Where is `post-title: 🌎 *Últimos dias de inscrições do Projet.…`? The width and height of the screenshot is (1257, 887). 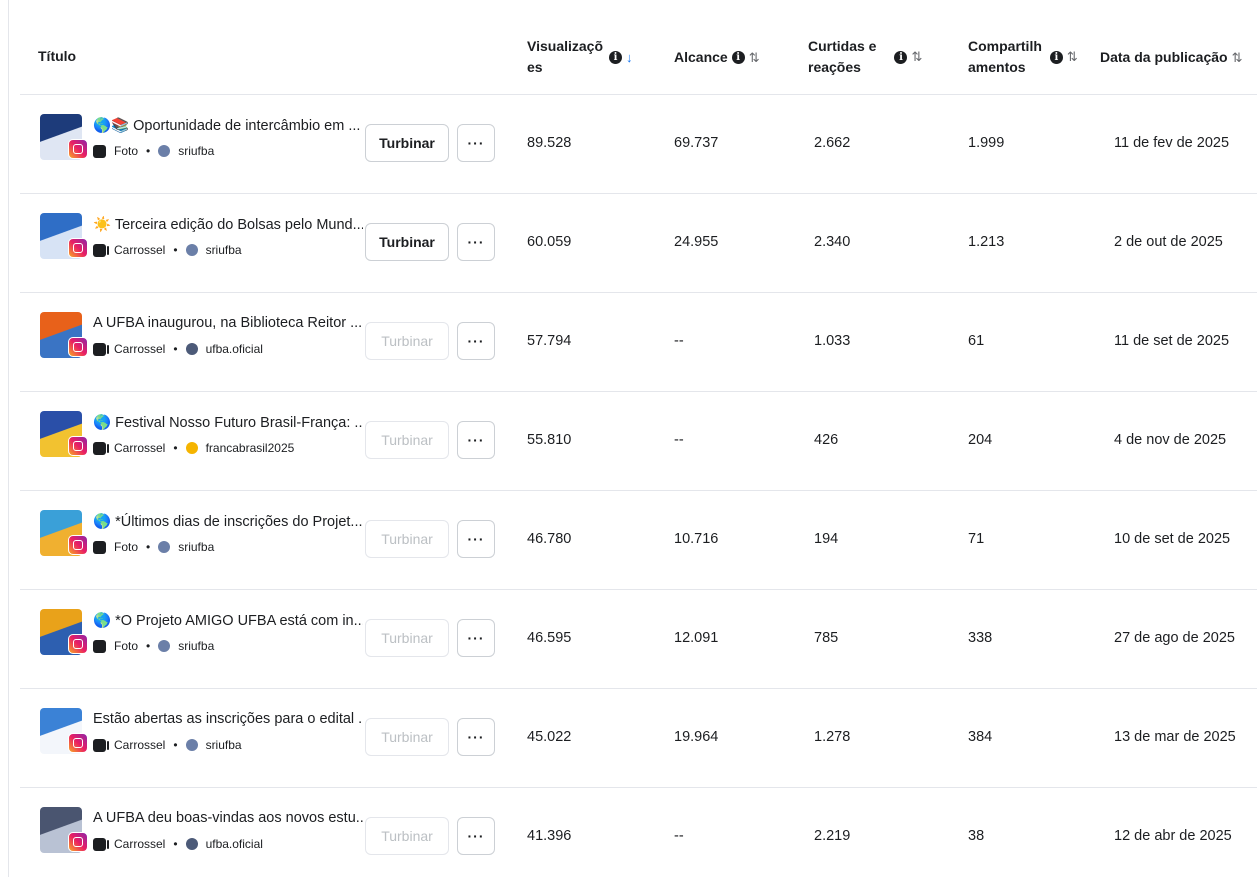
post-title: 🌎 *Últimos dias de inscrições do Projet.… is located at coordinates (228, 521).